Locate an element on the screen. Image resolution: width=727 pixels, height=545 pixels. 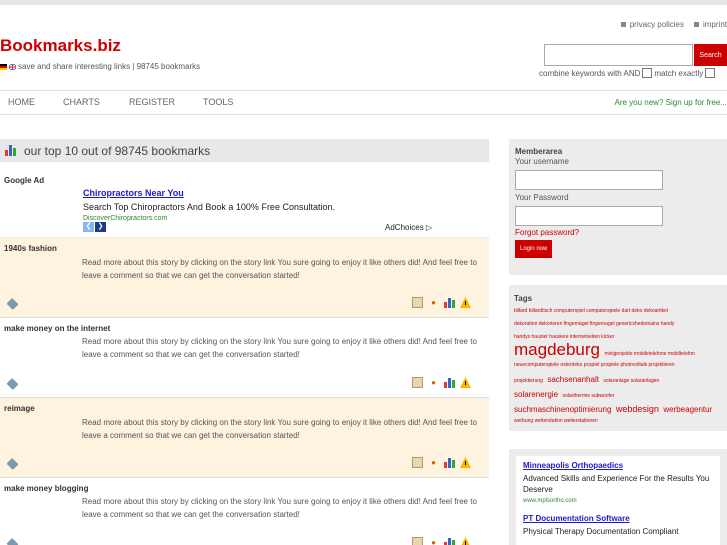
section-header: our top 10 out of 98745 bookmarks is located at coordinates (244, 150).